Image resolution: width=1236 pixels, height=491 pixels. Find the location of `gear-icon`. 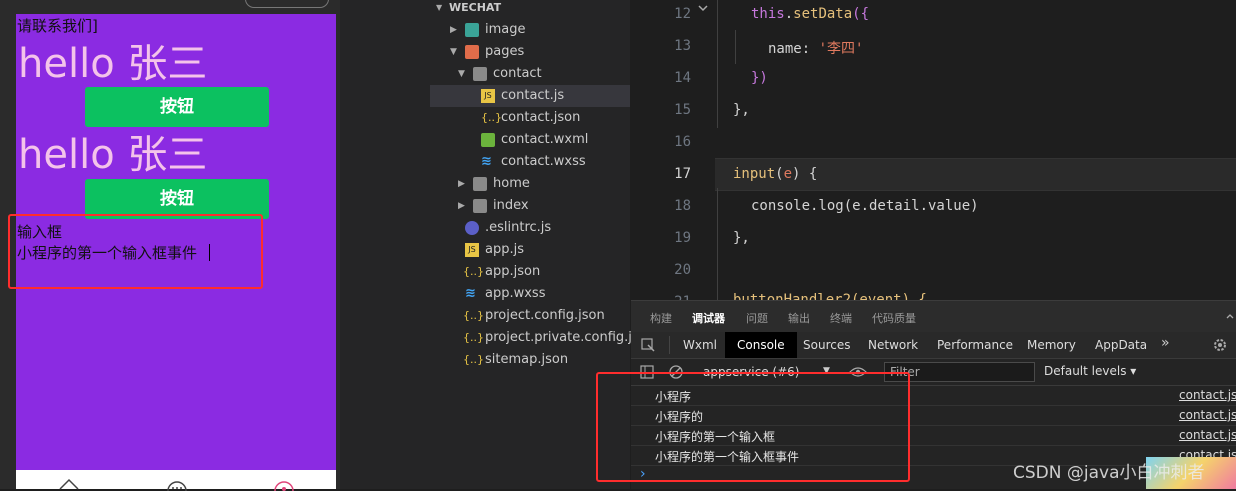

gear-icon is located at coordinates (1220, 345).